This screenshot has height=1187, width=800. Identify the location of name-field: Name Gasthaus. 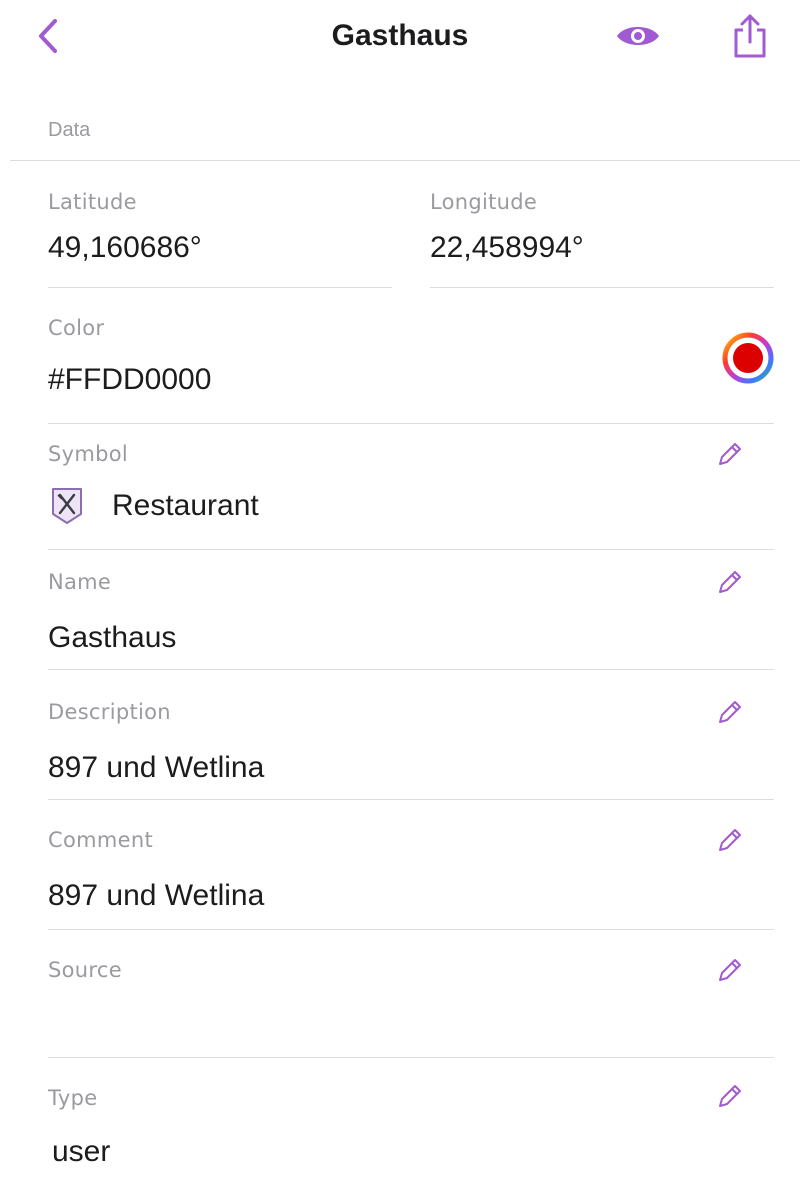
(411, 619).